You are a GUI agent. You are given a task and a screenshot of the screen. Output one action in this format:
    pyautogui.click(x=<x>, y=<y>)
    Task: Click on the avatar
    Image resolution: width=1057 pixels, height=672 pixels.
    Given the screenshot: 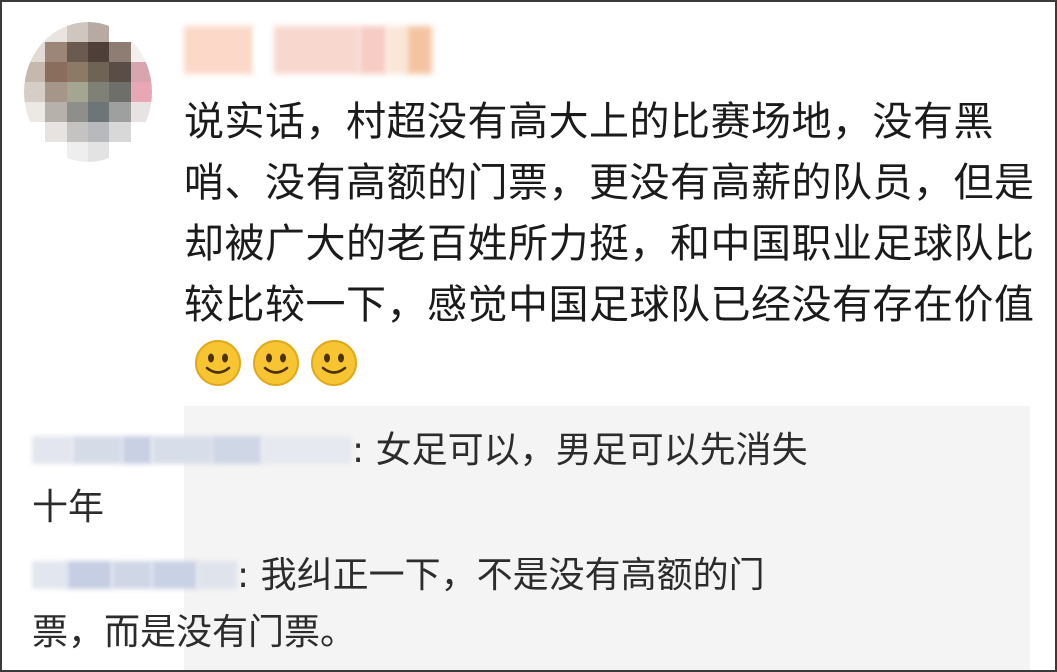 What is the action you would take?
    pyautogui.click(x=88, y=92)
    